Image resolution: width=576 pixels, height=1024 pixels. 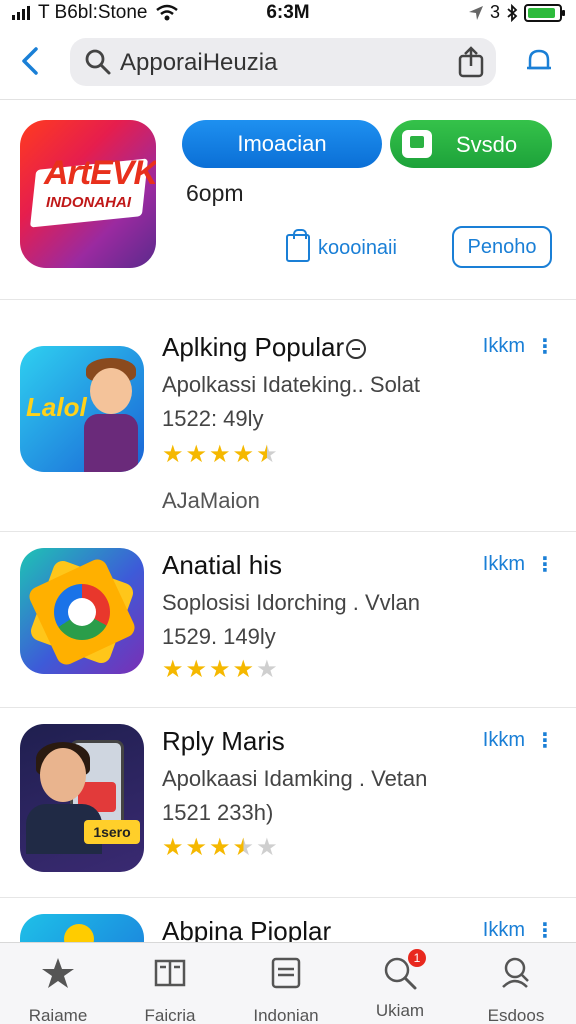 What do you see at coordinates (291, 384) in the screenshot?
I see `app-subtitle: Apolkassi Idateking.. Solat` at bounding box center [291, 384].